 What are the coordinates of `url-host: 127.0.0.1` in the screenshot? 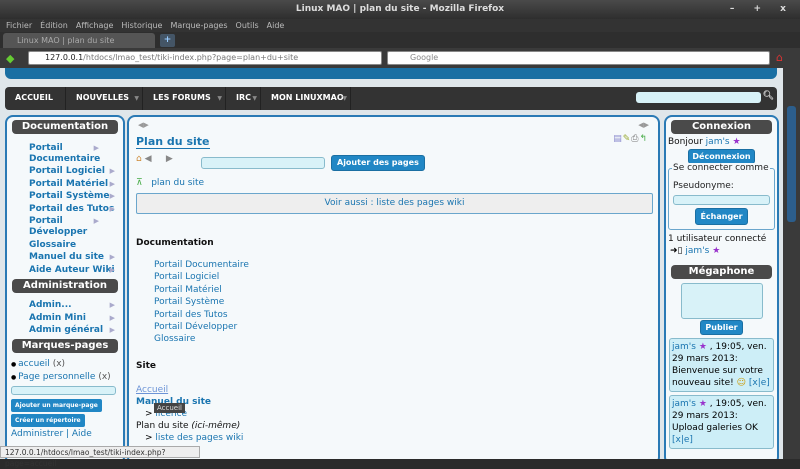 It's located at (64, 57).